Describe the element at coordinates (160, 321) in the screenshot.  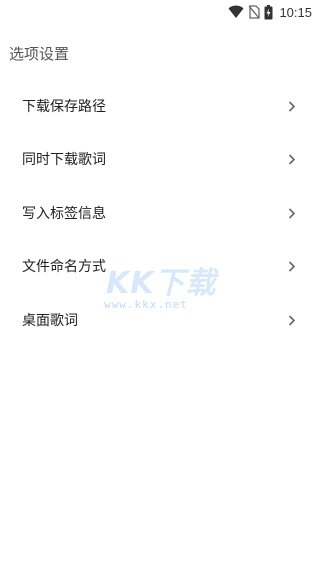
I see `settings-item-desktop-lyrics: 桌面歌词` at that location.